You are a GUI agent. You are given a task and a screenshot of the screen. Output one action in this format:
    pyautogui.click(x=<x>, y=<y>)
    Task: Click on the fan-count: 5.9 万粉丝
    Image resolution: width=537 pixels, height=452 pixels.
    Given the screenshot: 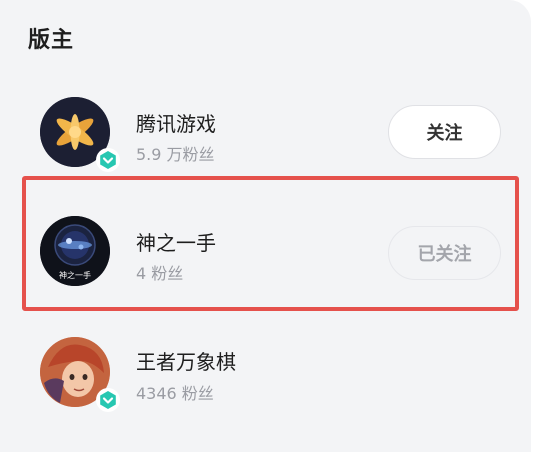 What is the action you would take?
    pyautogui.click(x=175, y=154)
    